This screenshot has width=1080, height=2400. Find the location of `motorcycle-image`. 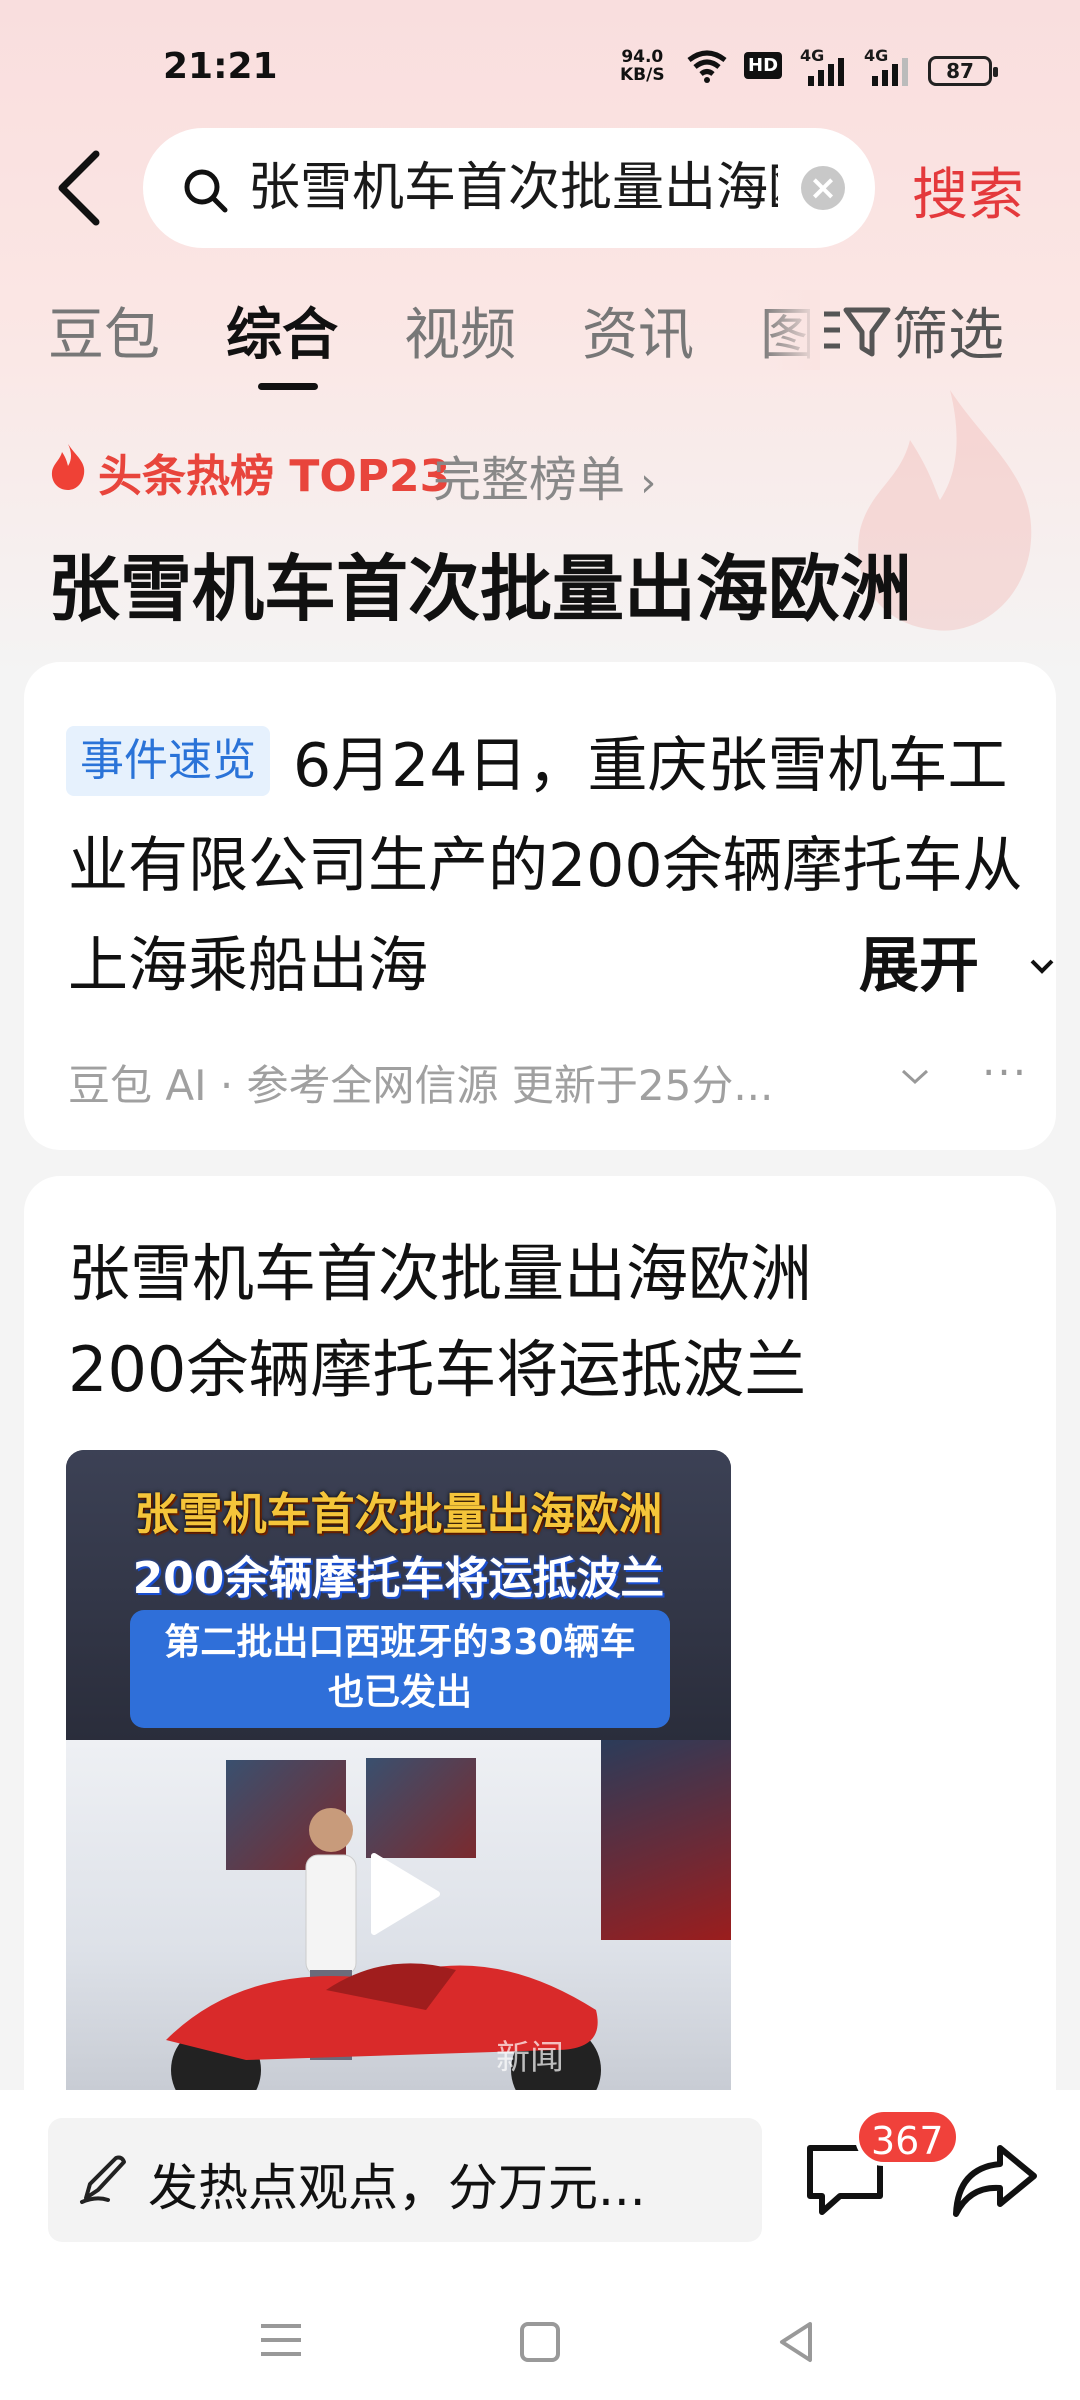

motorcycle-image is located at coordinates (383, 2026).